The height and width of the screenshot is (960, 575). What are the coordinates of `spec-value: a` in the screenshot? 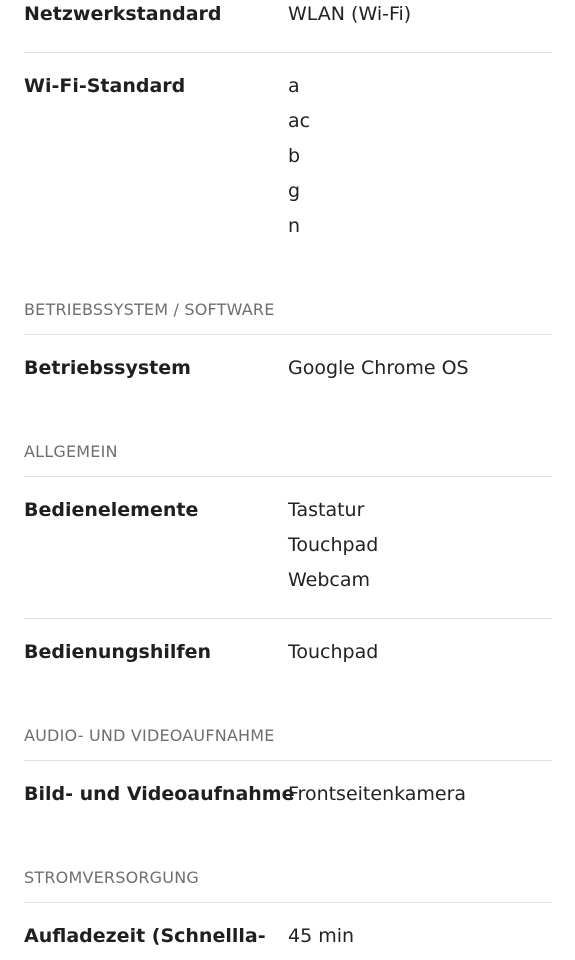 It's located at (294, 86).